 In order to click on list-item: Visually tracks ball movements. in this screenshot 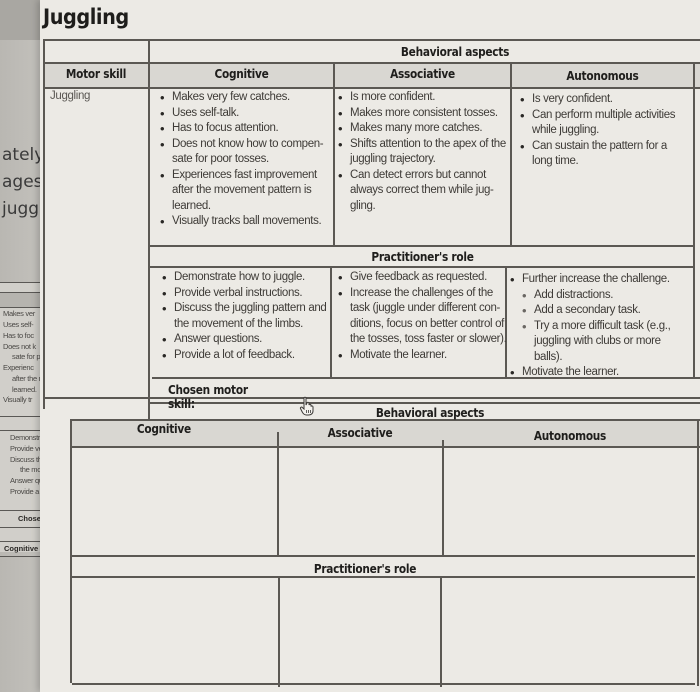, I will do `click(247, 222)`.